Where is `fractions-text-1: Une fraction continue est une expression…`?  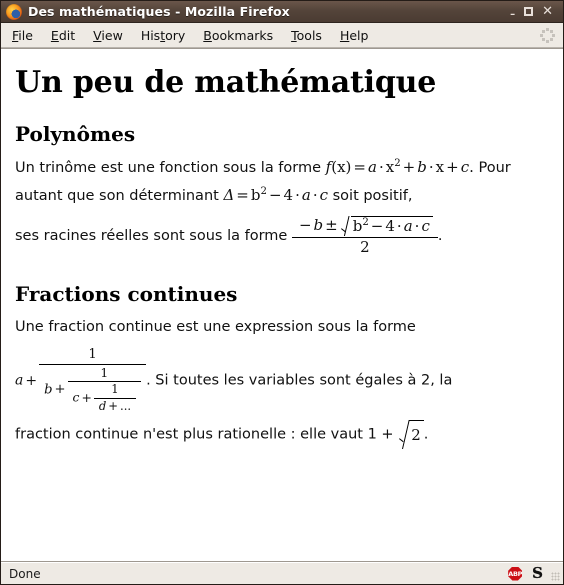 fractions-text-1: Une fraction continue est une expression… is located at coordinates (215, 327).